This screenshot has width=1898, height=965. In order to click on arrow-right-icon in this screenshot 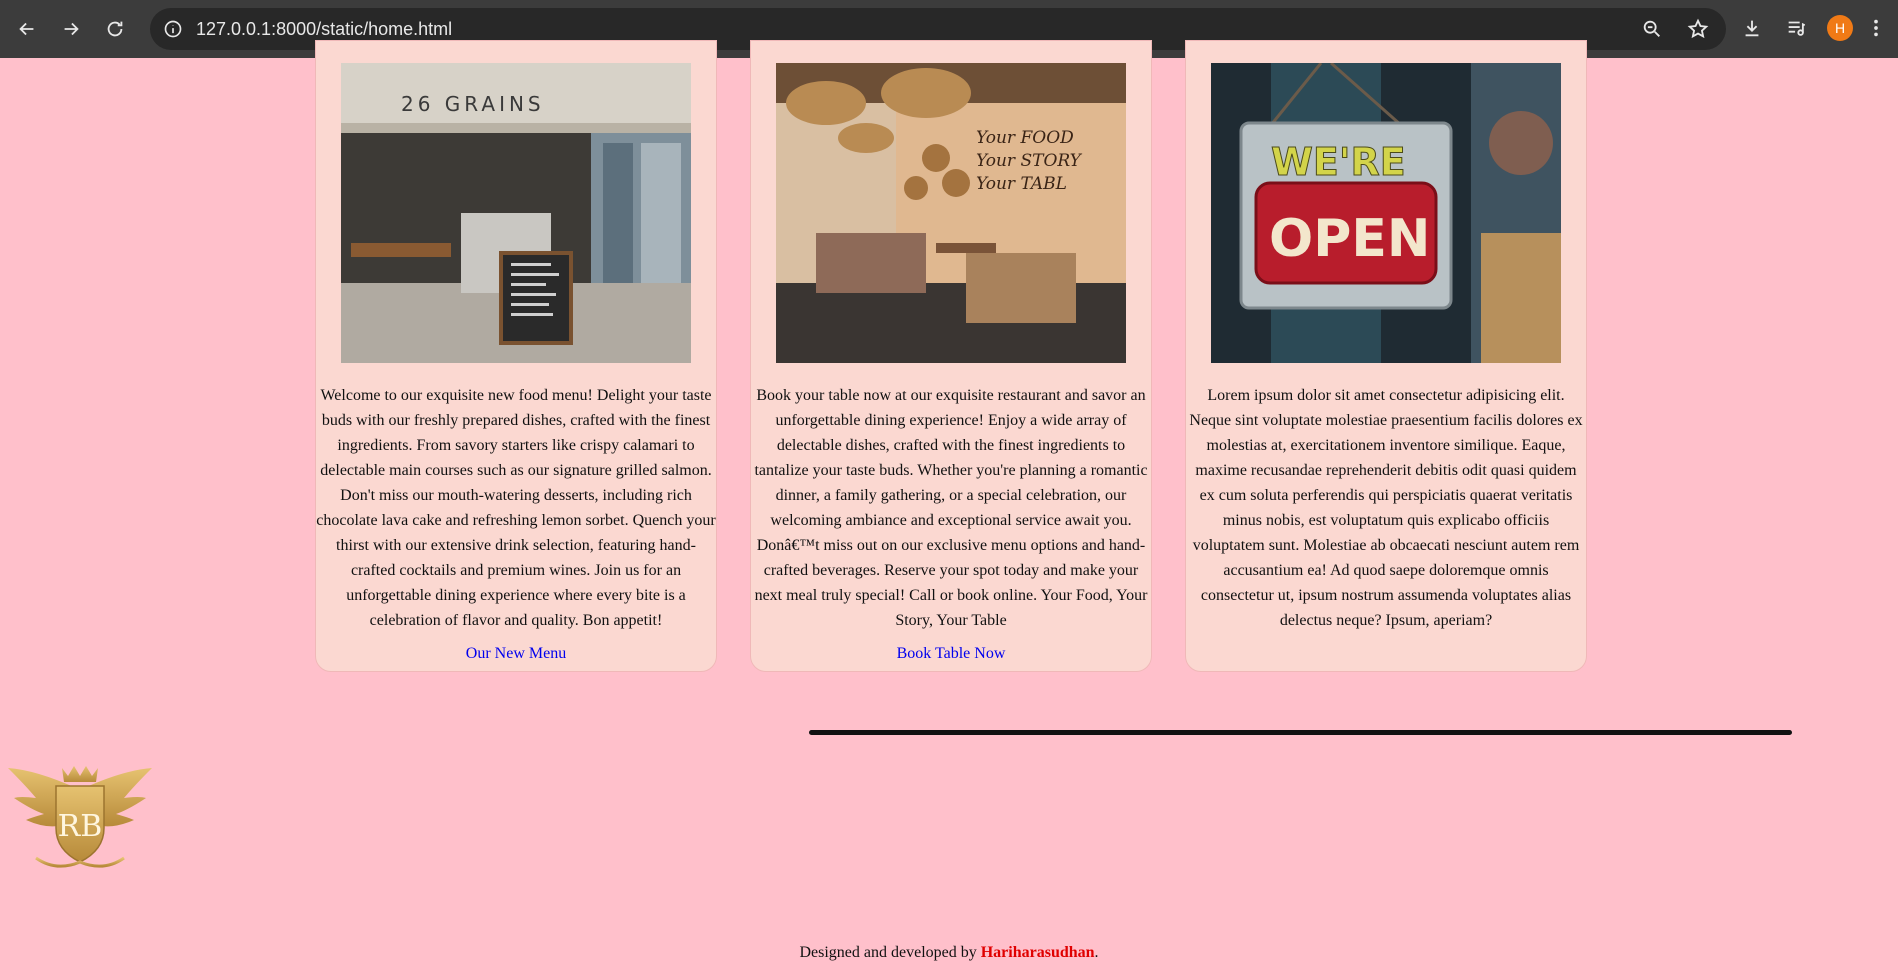, I will do `click(71, 29)`.